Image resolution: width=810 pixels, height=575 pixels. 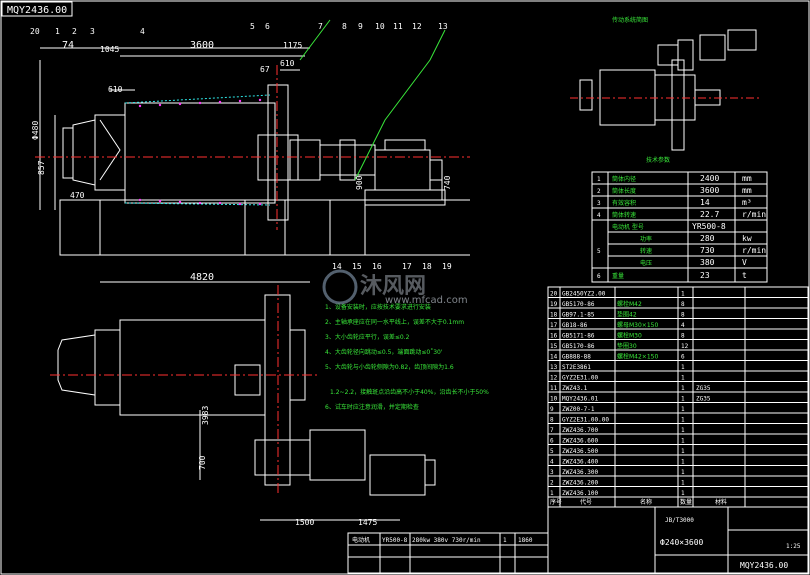 What do you see at coordinates (556, 502) in the screenshot?
I see `svg-text: 序号` at bounding box center [556, 502].